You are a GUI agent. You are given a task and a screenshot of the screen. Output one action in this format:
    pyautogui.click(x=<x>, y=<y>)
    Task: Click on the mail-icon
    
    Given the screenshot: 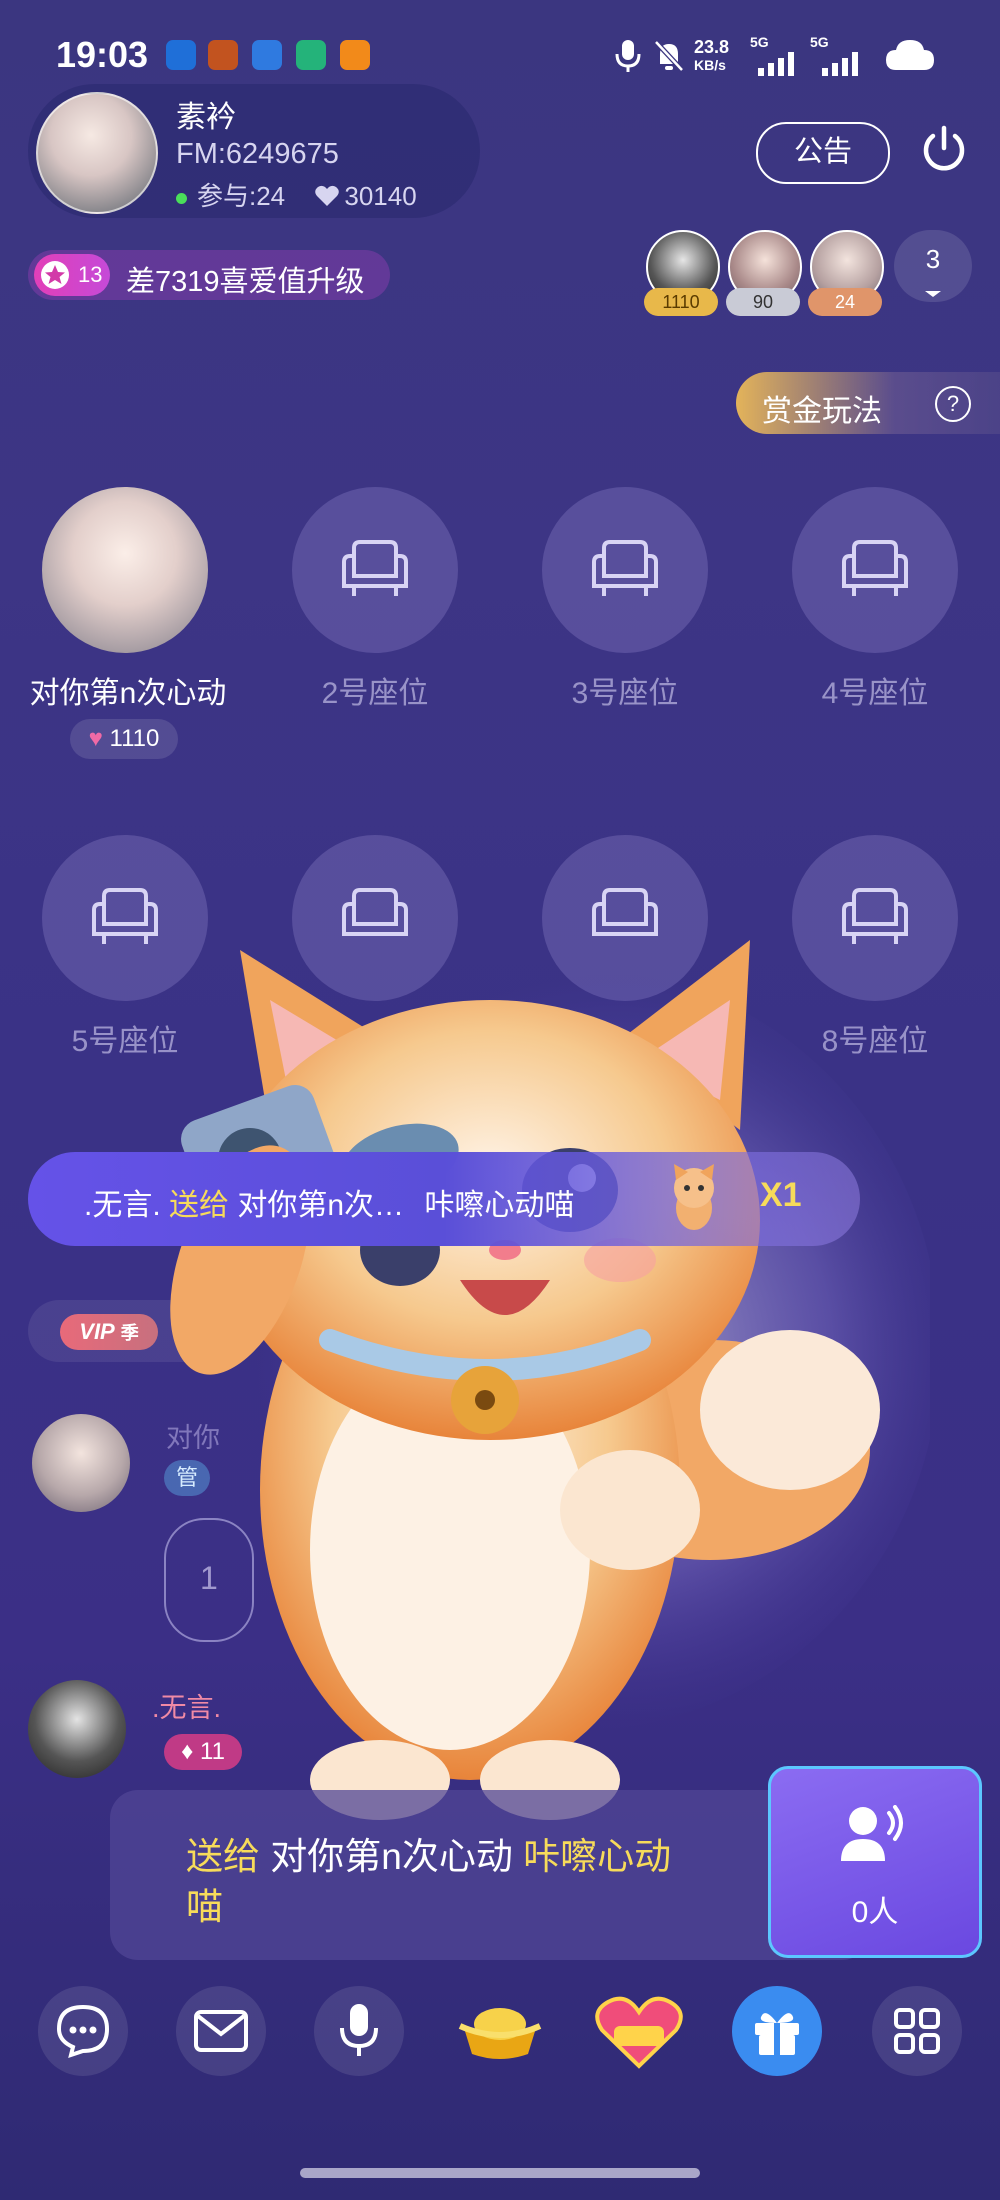 What is the action you would take?
    pyautogui.click(x=221, y=2031)
    